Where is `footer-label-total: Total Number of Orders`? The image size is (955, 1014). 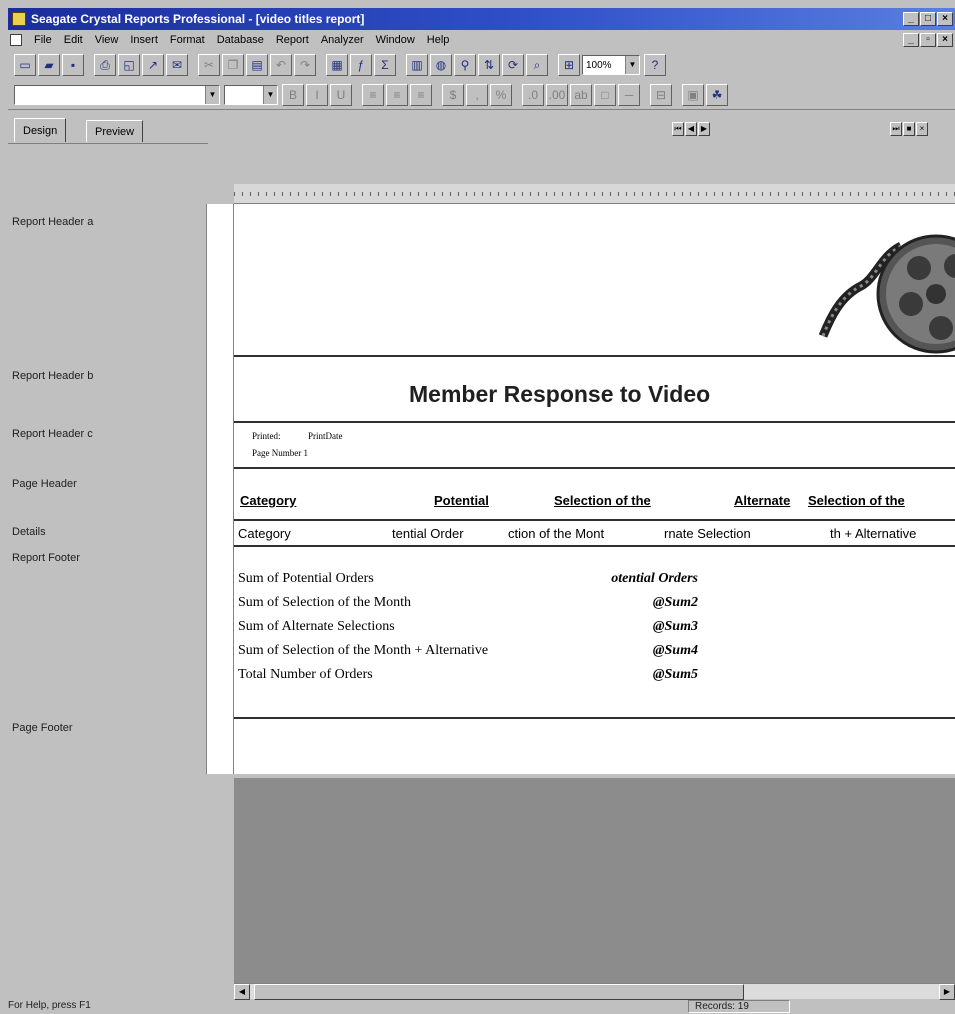 footer-label-total: Total Number of Orders is located at coordinates (305, 675).